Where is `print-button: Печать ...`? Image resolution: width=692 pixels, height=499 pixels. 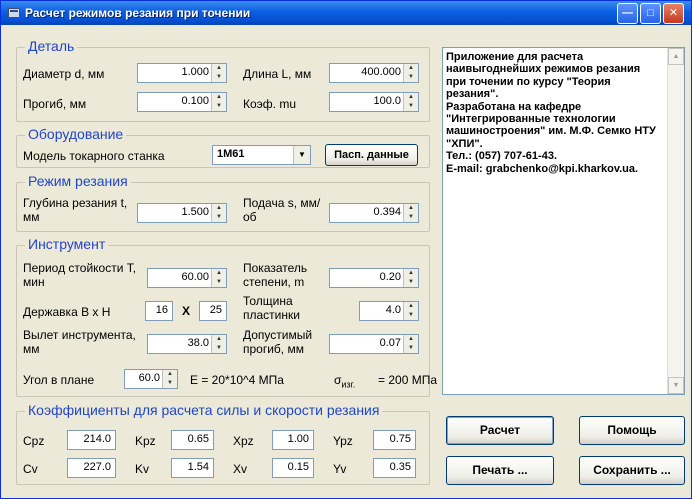 print-button: Печать ... is located at coordinates (500, 470).